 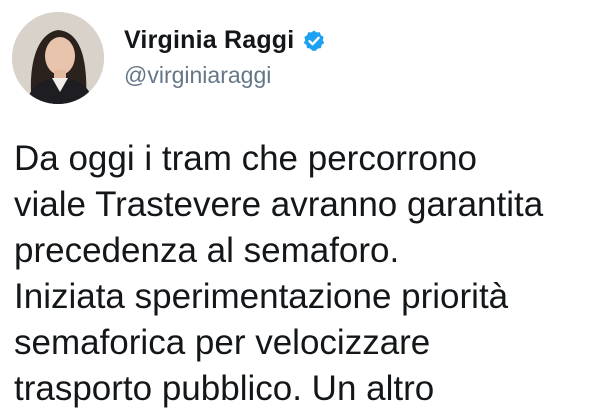 What do you see at coordinates (209, 40) in the screenshot?
I see `display-name: Virginia Raggi` at bounding box center [209, 40].